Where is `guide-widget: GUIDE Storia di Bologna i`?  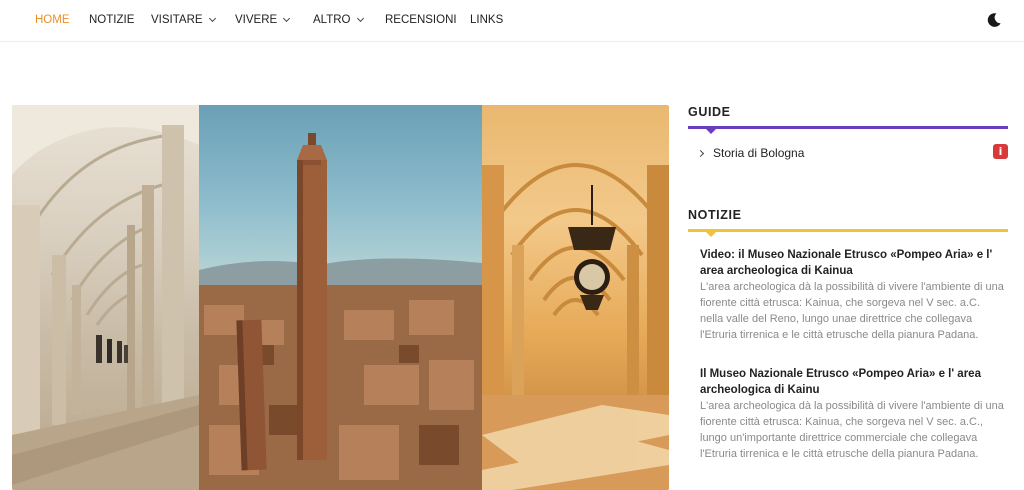
guide-widget: GUIDE Storia di Bologna i is located at coordinates (848, 134).